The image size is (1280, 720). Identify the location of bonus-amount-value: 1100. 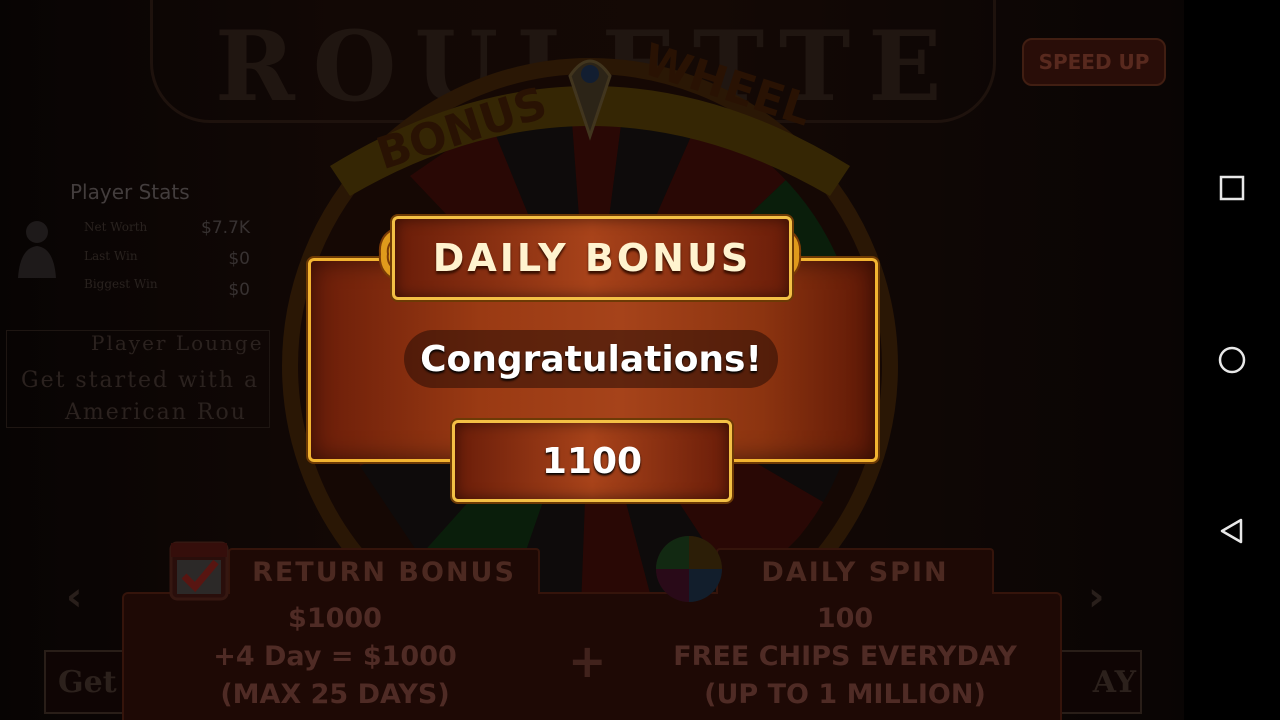
(592, 461).